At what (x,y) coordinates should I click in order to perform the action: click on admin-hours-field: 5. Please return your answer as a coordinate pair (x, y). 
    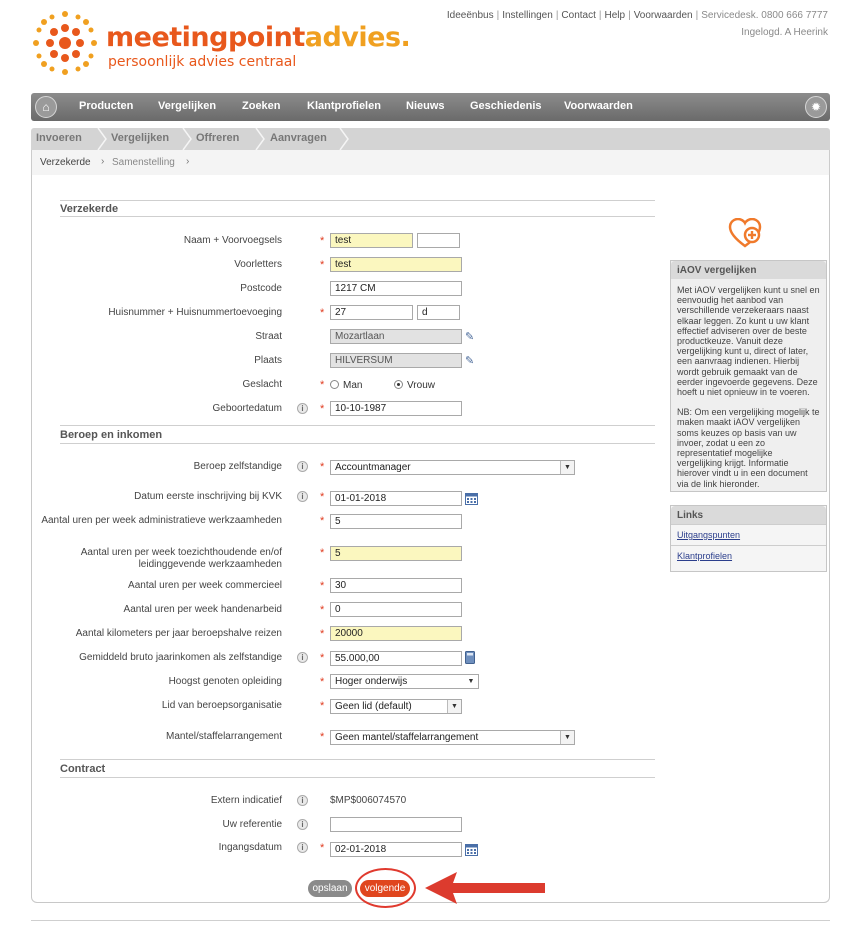
    Looking at the image, I should click on (396, 521).